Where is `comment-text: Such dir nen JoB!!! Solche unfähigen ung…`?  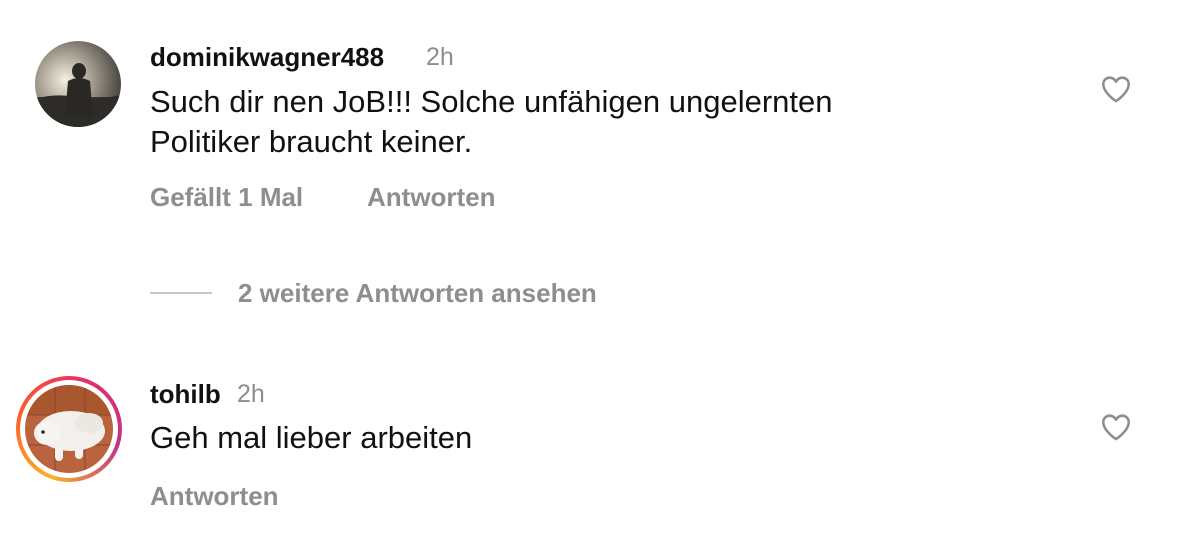
comment-text: Such dir nen JoB!!! Solche unfähigen ung… is located at coordinates (600, 122).